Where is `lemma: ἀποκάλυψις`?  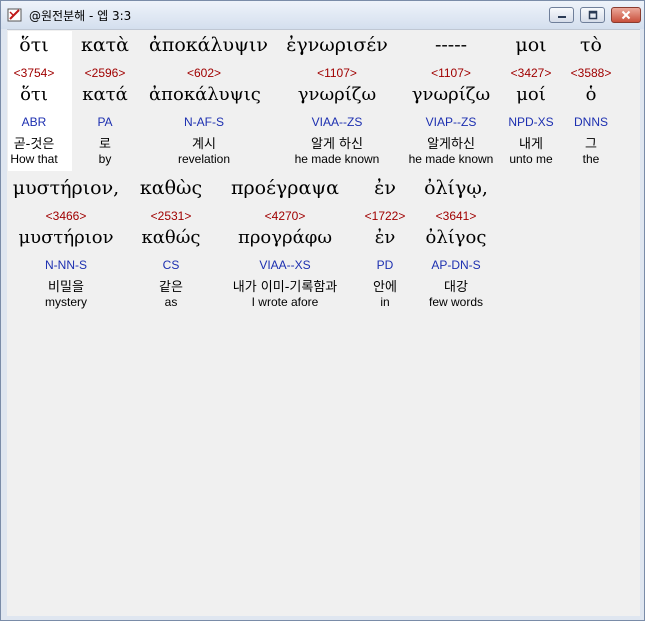
lemma: ἀποκάλυψις is located at coordinates (205, 94).